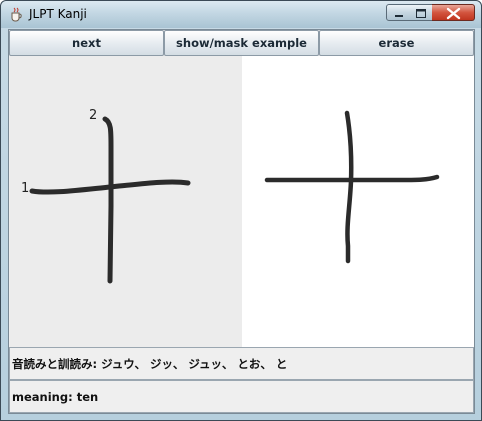 This screenshot has width=482, height=421. Describe the element at coordinates (16, 14) in the screenshot. I see `java-cup-icon` at that location.